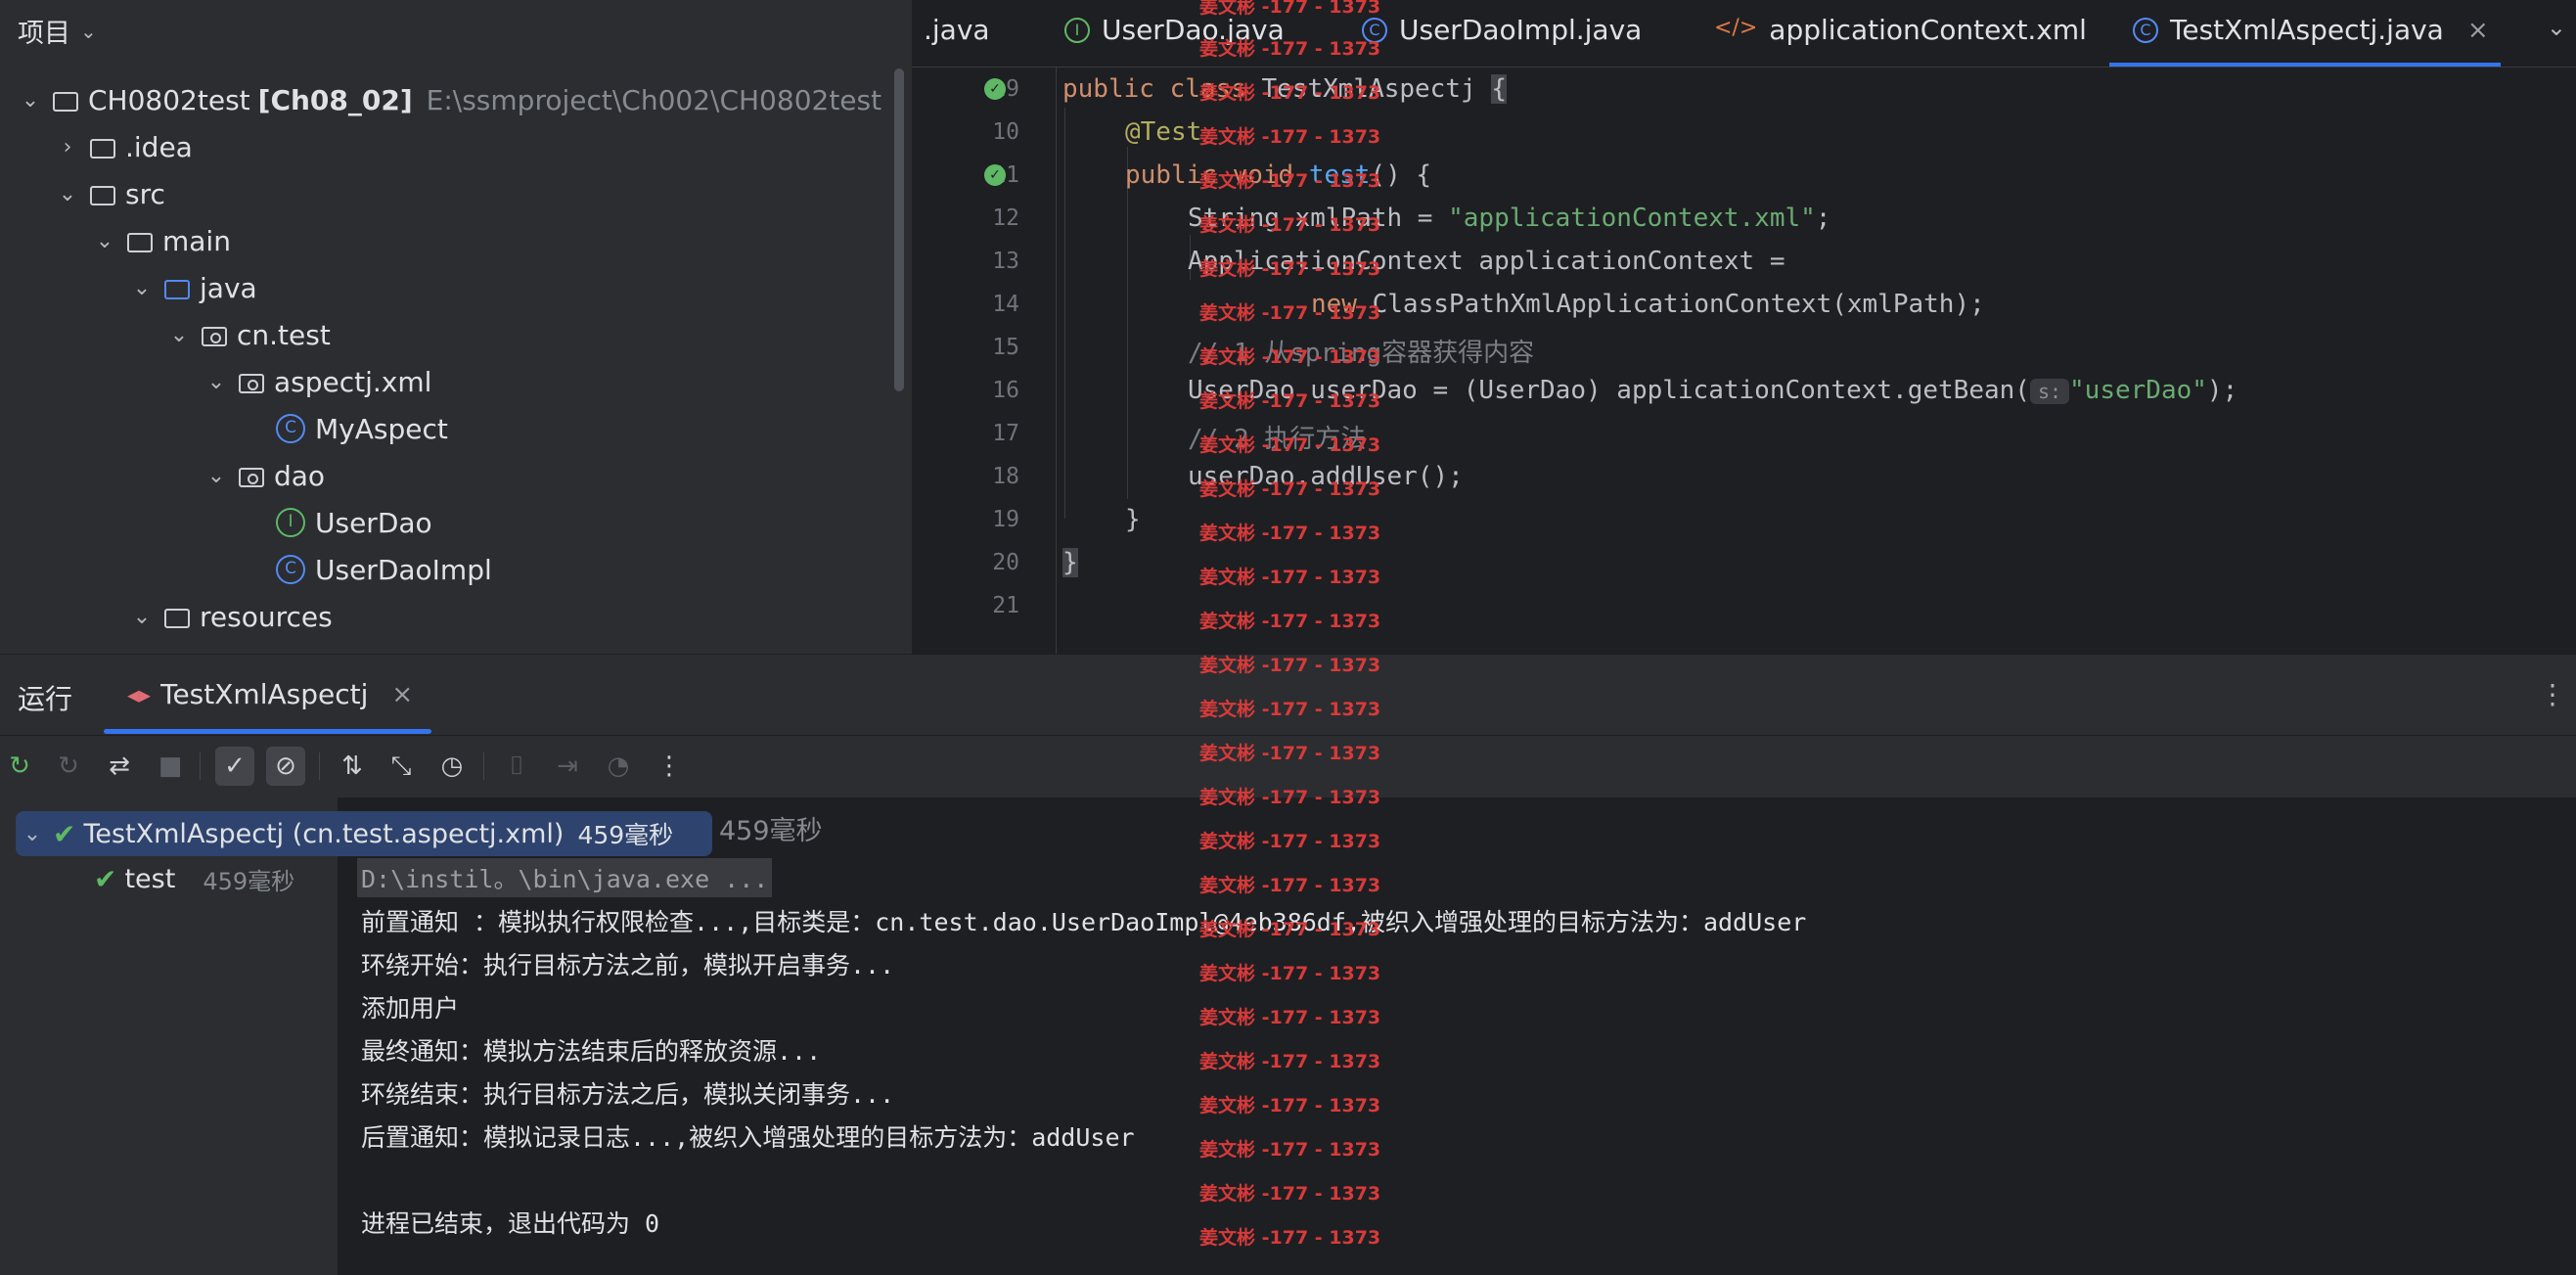  What do you see at coordinates (1005, 477) in the screenshot?
I see `line-number: 18` at bounding box center [1005, 477].